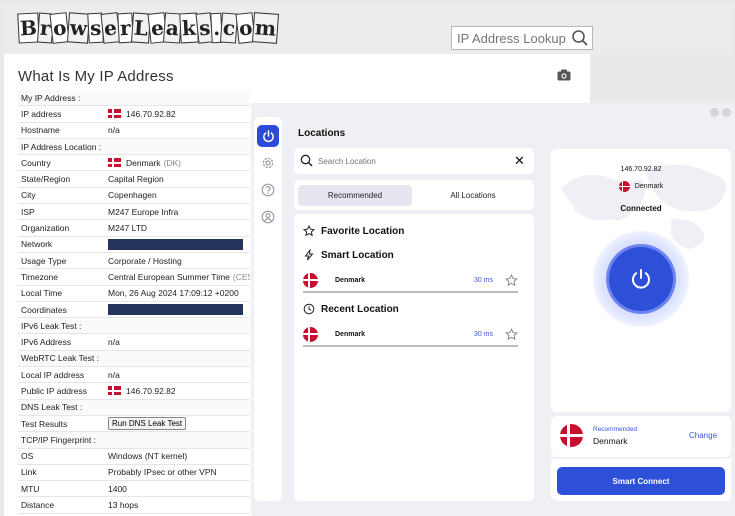  I want to click on section-dns: DNS Leak Test :, so click(134, 407).